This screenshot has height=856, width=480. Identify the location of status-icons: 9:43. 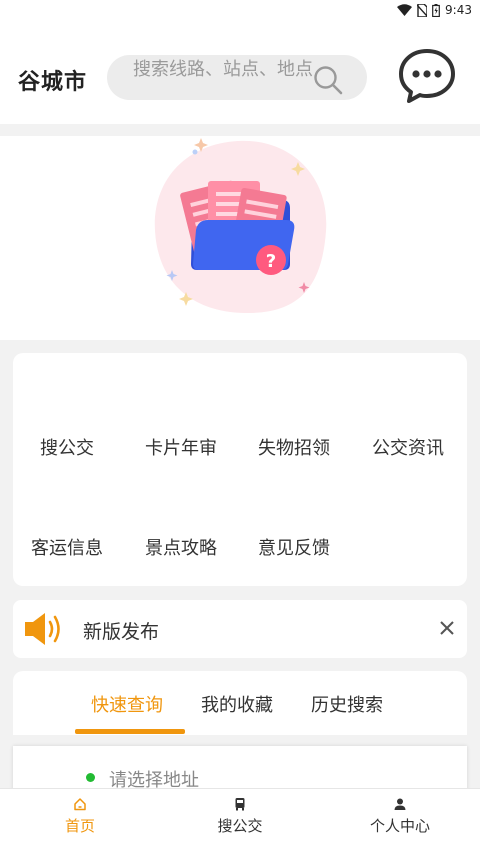
(434, 10).